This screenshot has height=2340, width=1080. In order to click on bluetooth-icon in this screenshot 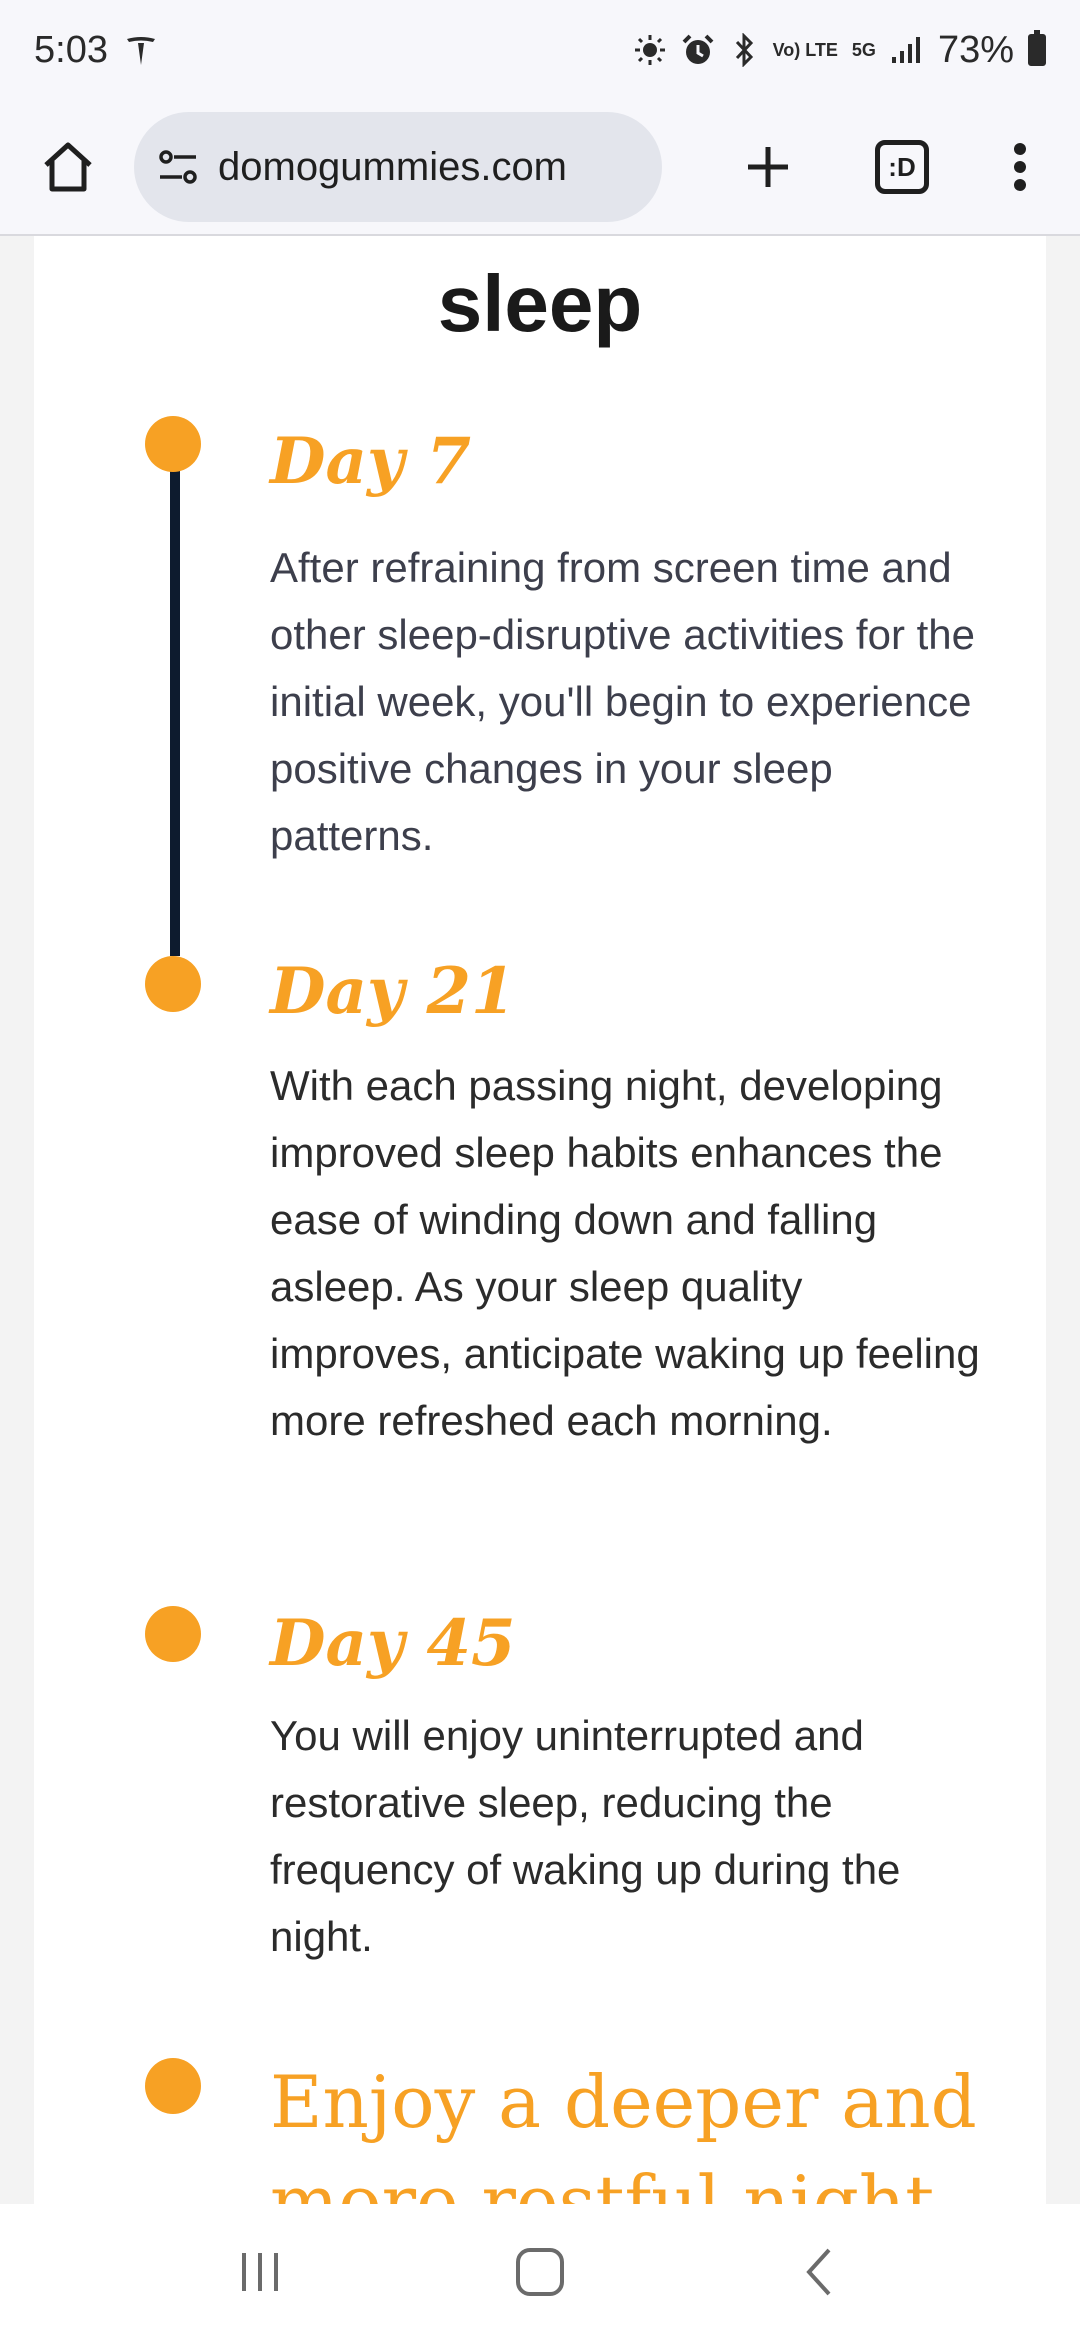, I will do `click(744, 50)`.